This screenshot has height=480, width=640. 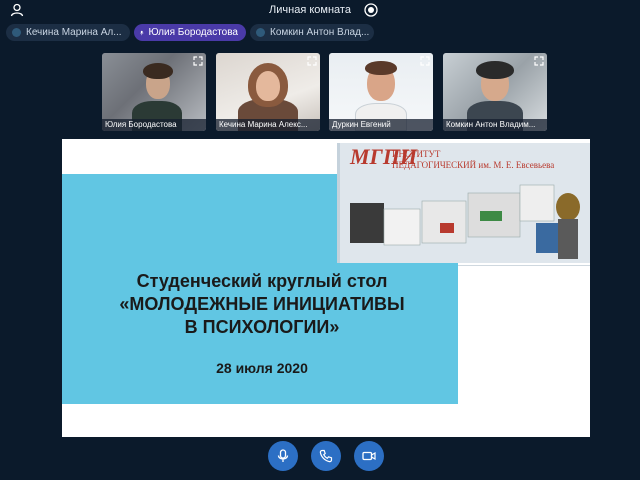 What do you see at coordinates (465, 221) in the screenshot?
I see `campus-illustration` at bounding box center [465, 221].